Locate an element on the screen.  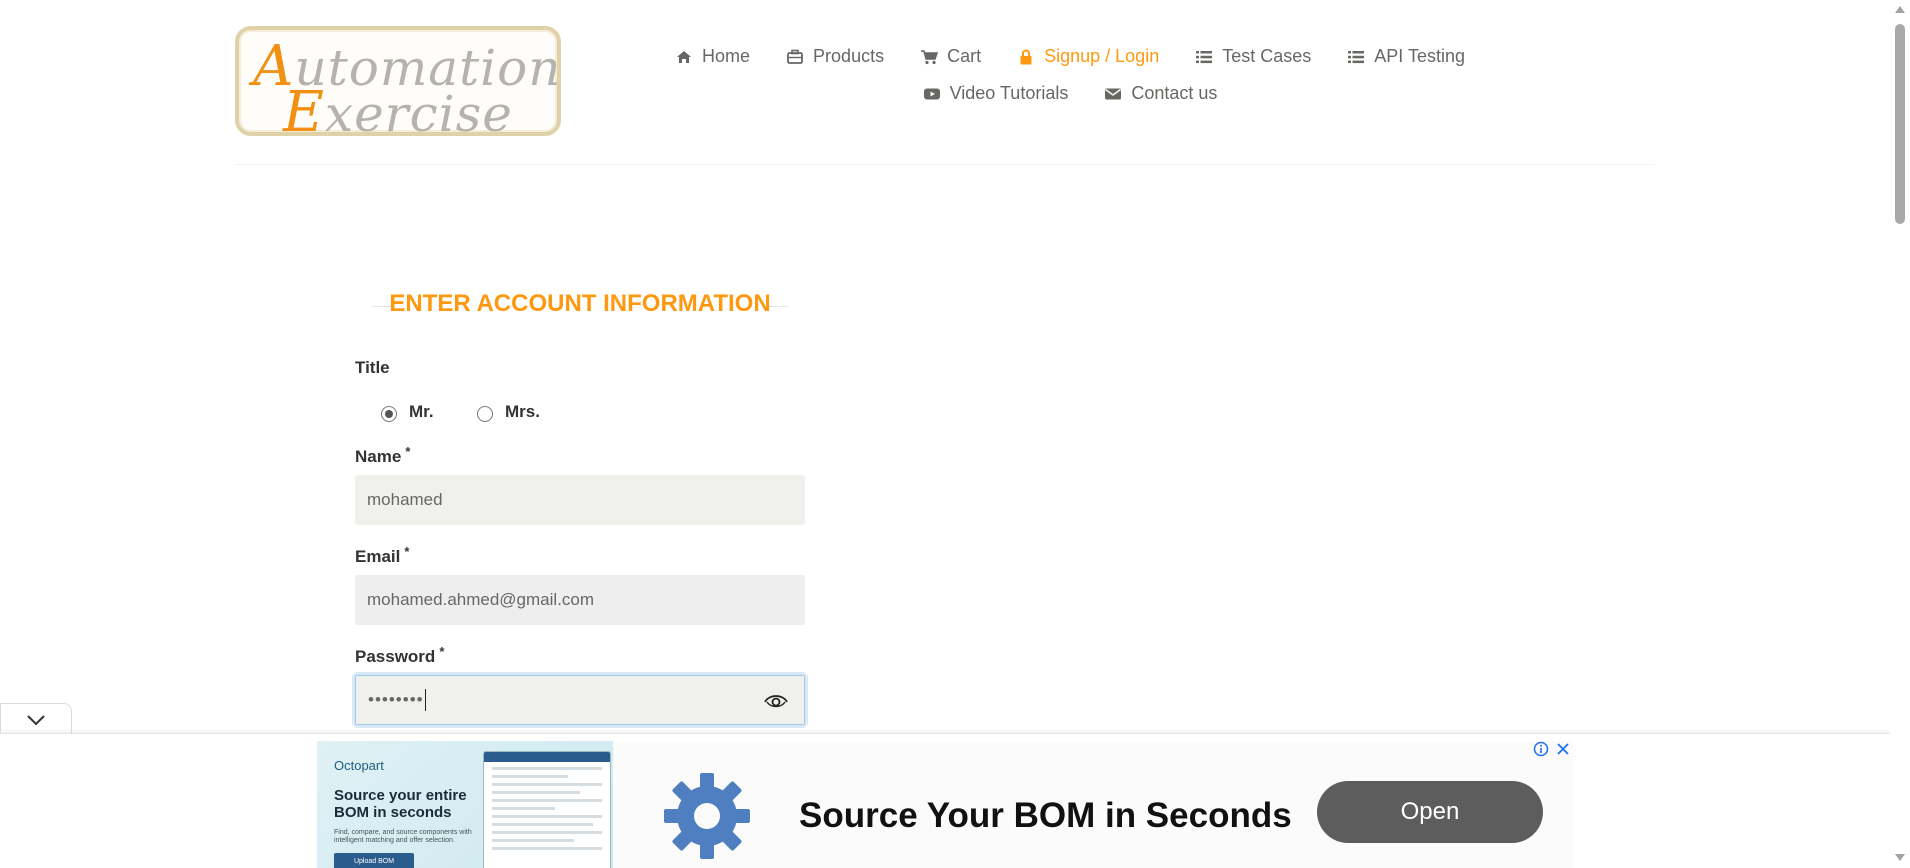
scroll-thumb is located at coordinates (1900, 124).